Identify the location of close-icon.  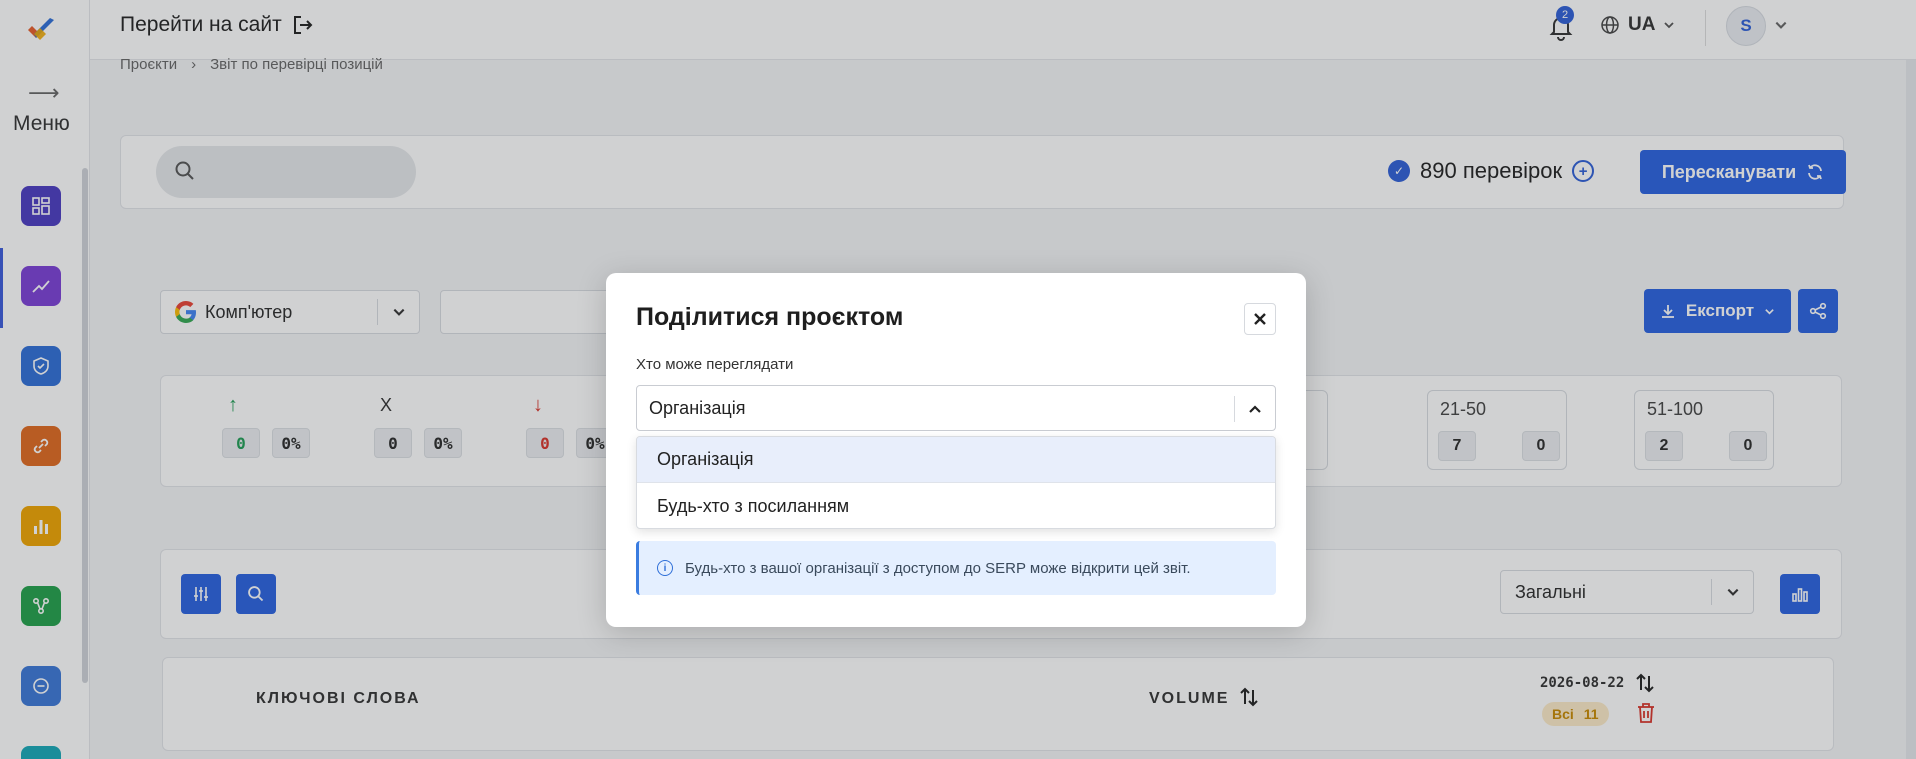
(1260, 319).